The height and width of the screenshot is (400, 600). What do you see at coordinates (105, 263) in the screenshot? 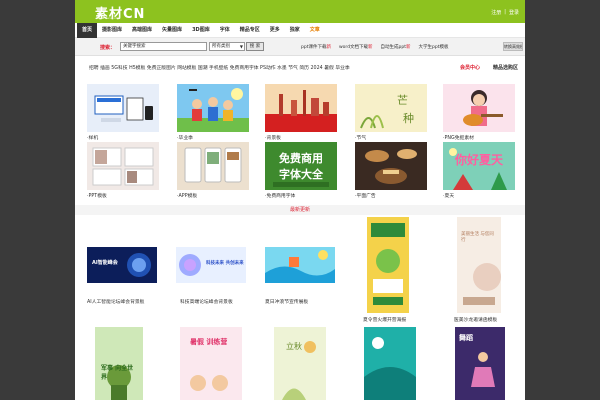
I see `ai-banner-text: AI智能峰会` at bounding box center [105, 263].